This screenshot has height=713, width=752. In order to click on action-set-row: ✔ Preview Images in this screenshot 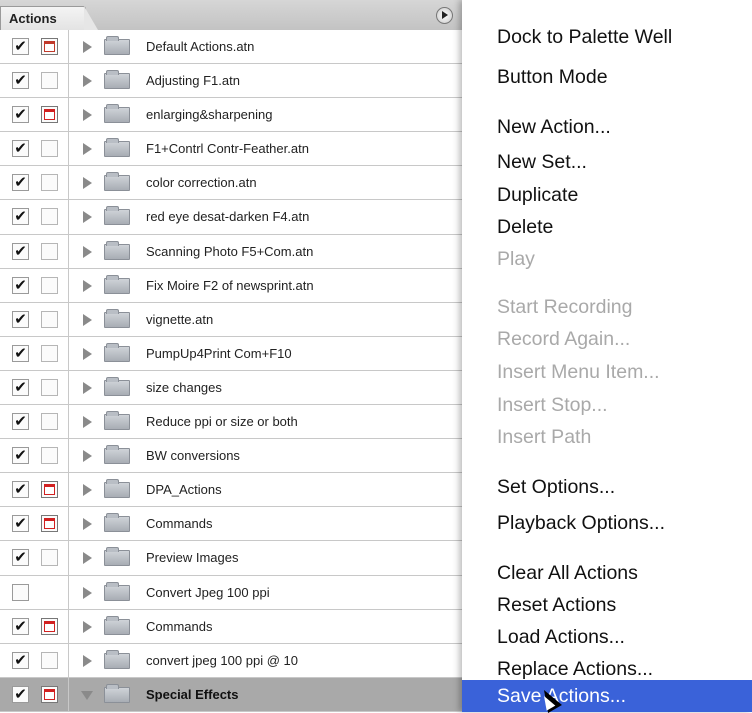, I will do `click(233, 558)`.